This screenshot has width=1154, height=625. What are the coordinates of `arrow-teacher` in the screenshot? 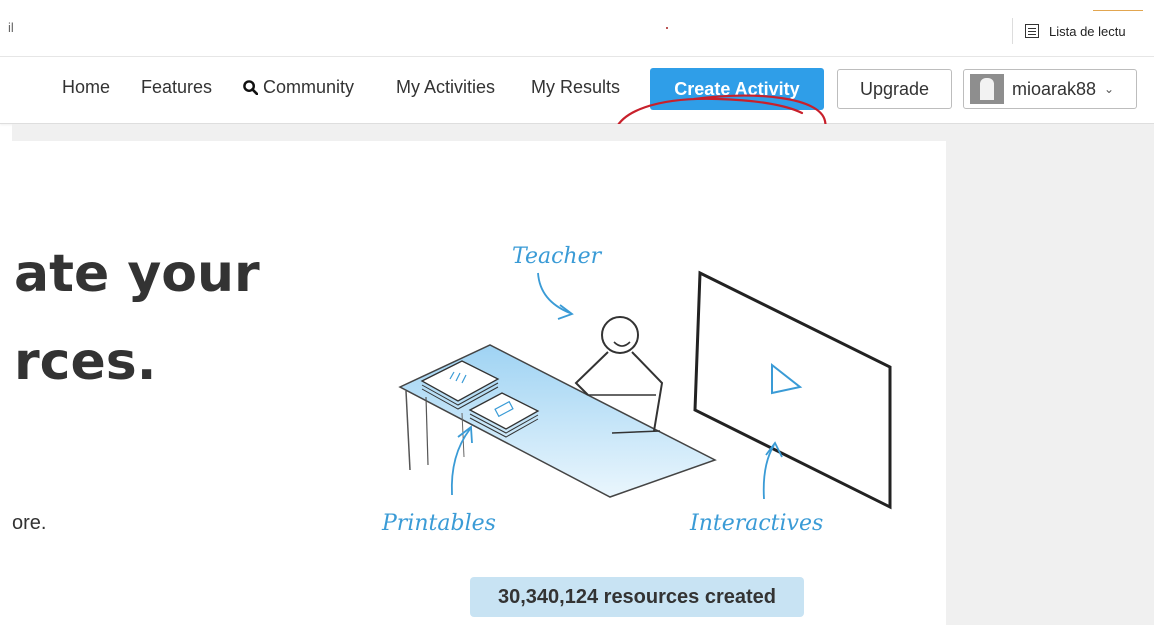 It's located at (554, 293).